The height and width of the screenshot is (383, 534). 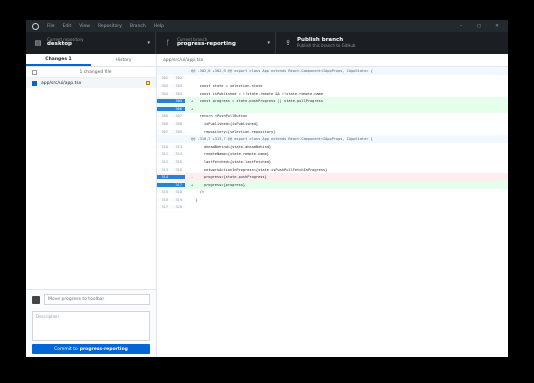 What do you see at coordinates (165, 85) in the screenshot?
I see `old-line-number: 303` at bounding box center [165, 85].